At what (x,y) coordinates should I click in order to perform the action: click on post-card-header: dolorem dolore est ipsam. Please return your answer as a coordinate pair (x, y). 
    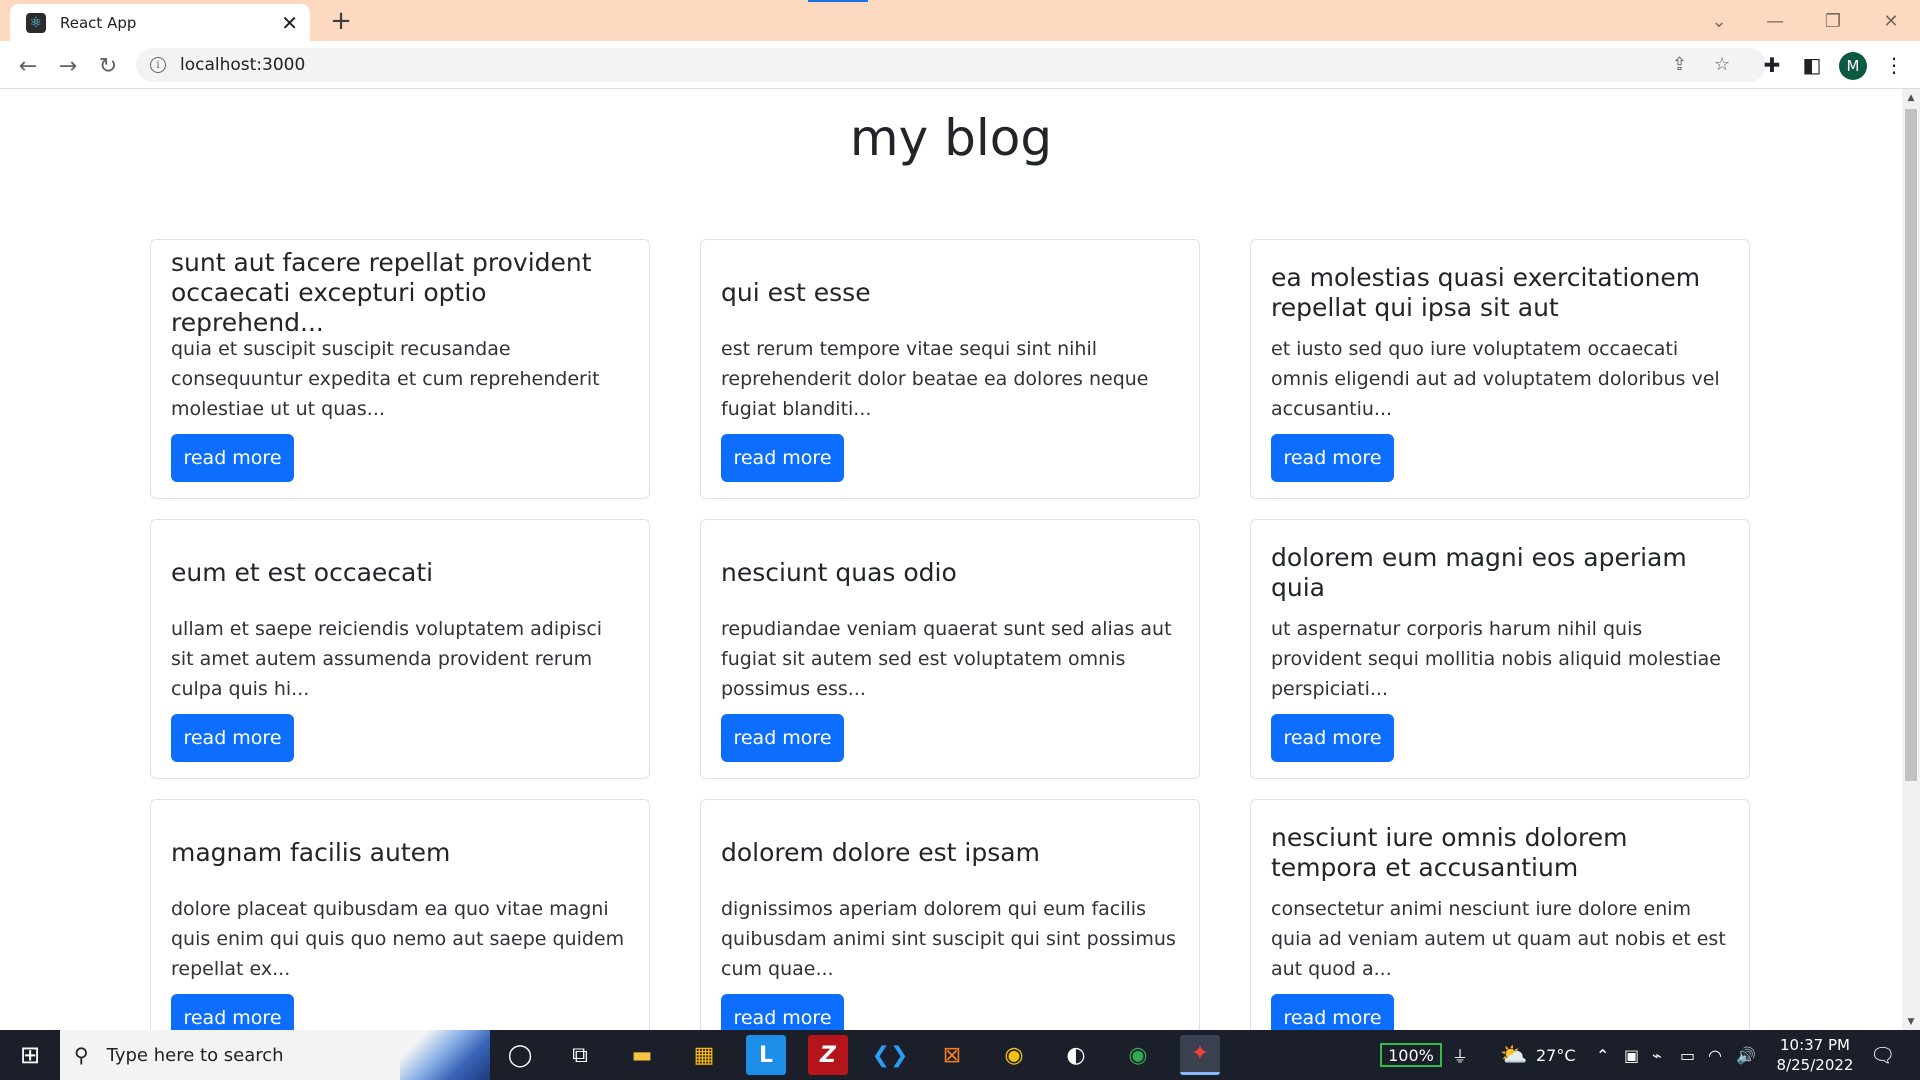
    Looking at the image, I should click on (950, 853).